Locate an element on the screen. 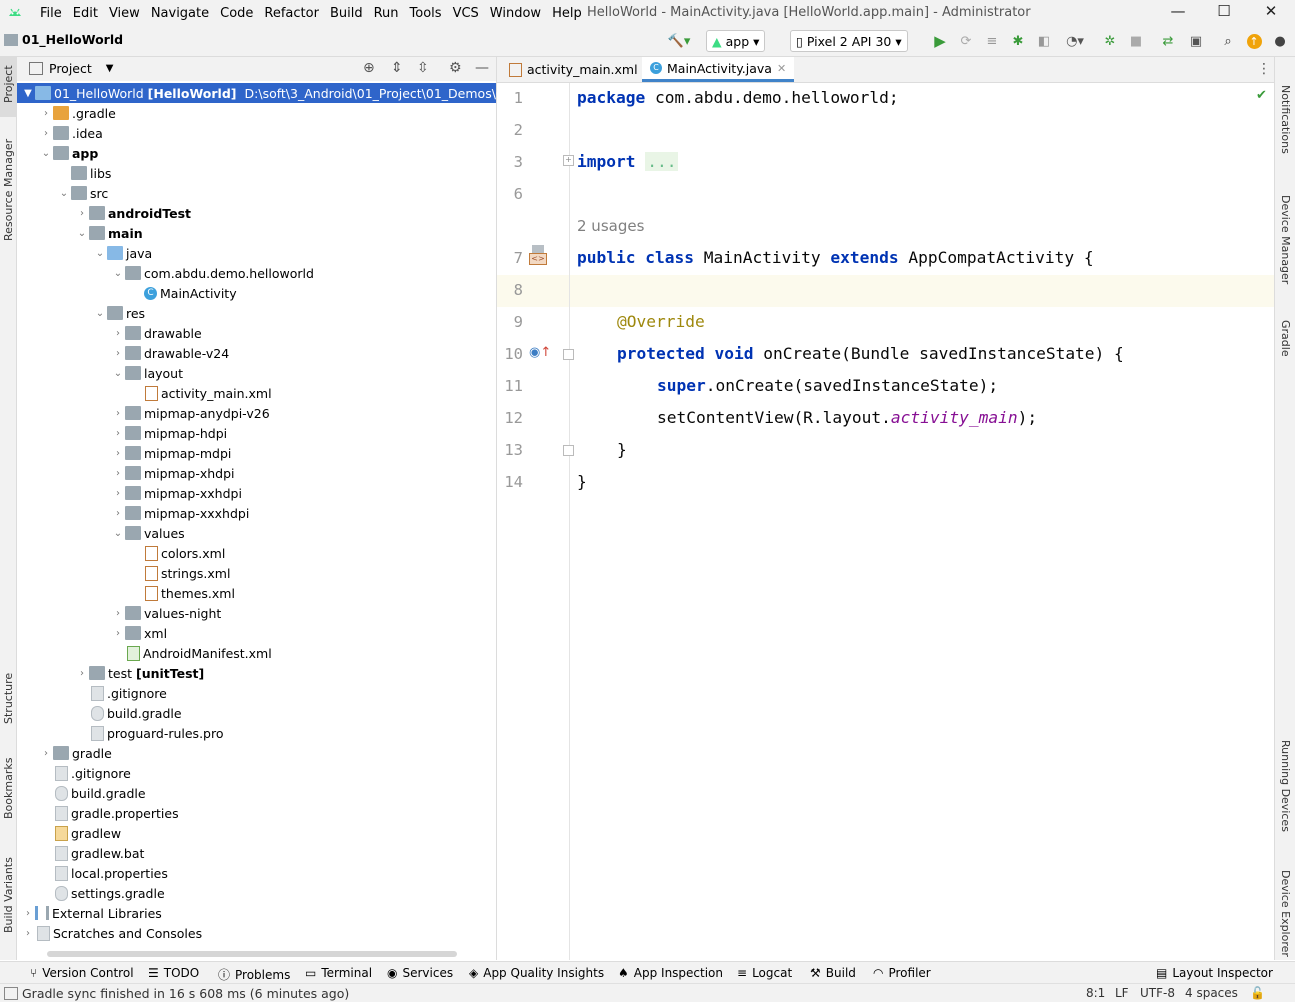  tool-todo: ☰ TODO is located at coordinates (173, 973).